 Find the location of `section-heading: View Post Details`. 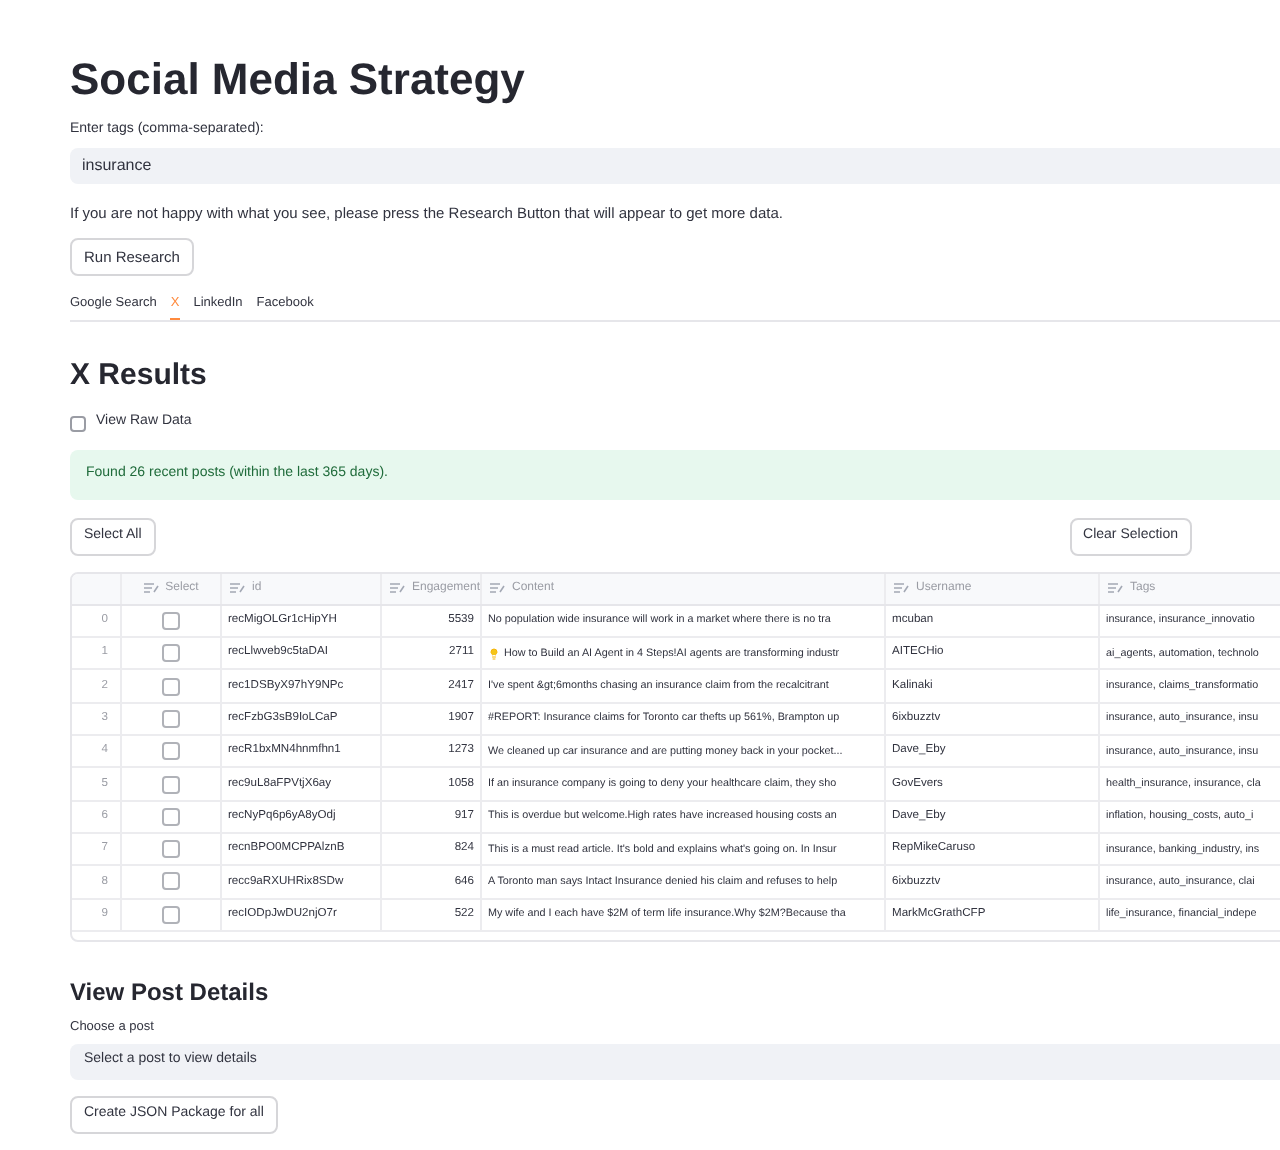

section-heading: View Post Details is located at coordinates (169, 991).